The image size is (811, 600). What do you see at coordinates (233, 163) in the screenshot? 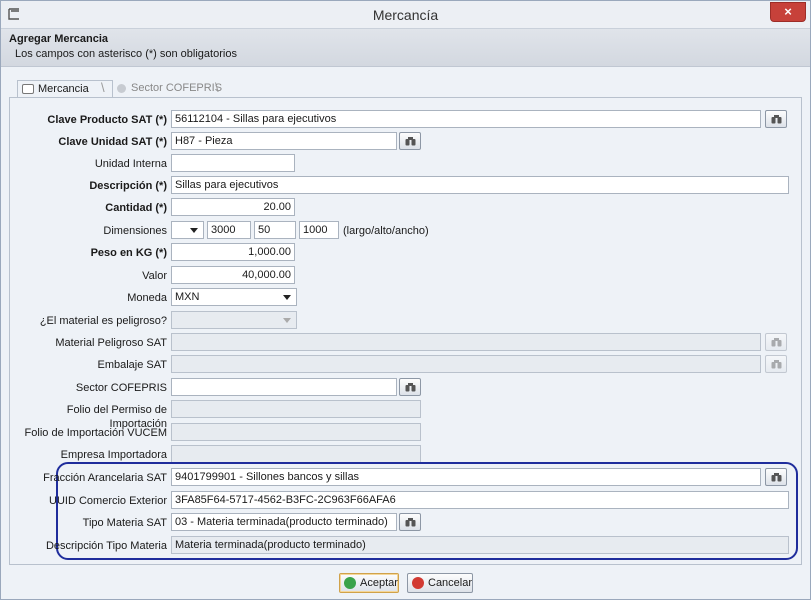
I see `unidad-interna-field` at bounding box center [233, 163].